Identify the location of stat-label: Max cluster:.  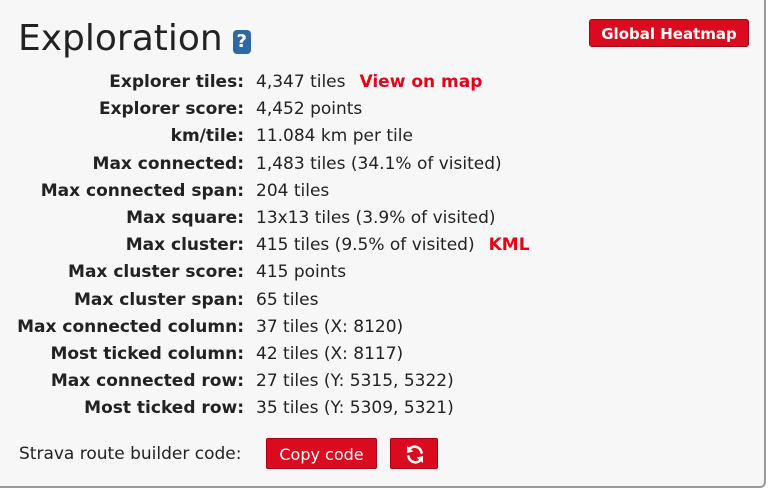
(184, 245).